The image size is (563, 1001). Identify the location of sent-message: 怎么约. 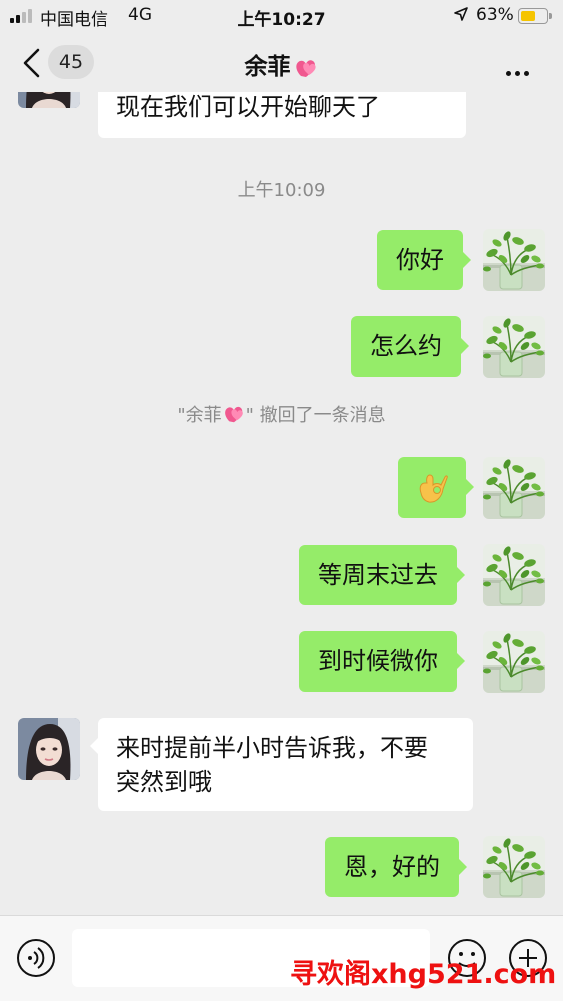
(410, 346).